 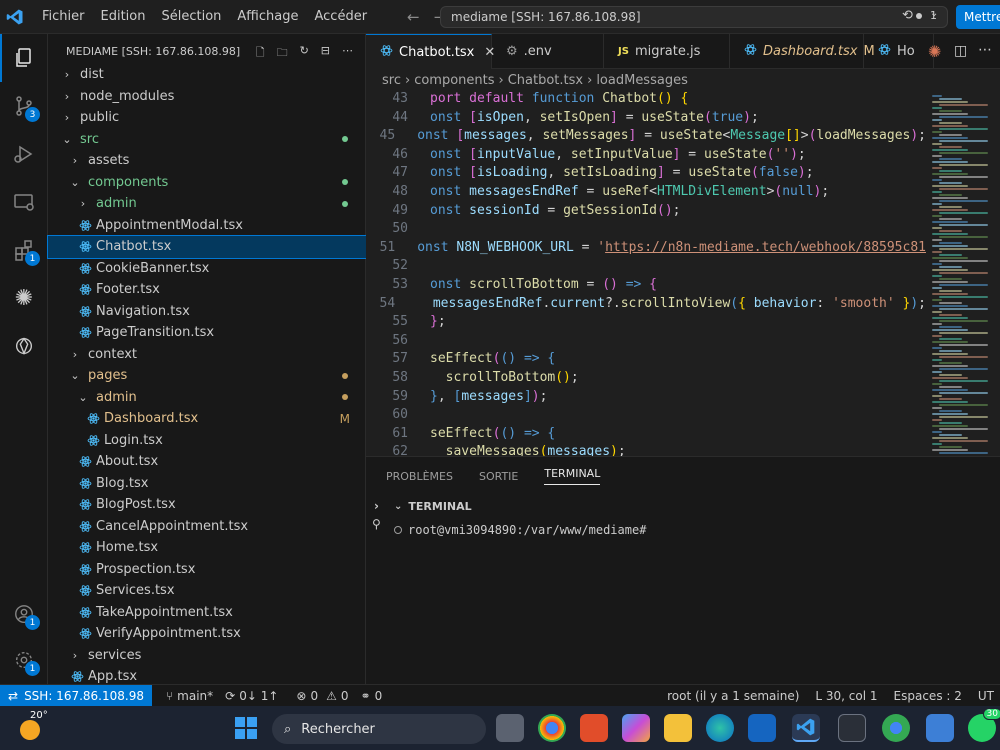 What do you see at coordinates (391, 80) in the screenshot?
I see `breadcrumb-item: src` at bounding box center [391, 80].